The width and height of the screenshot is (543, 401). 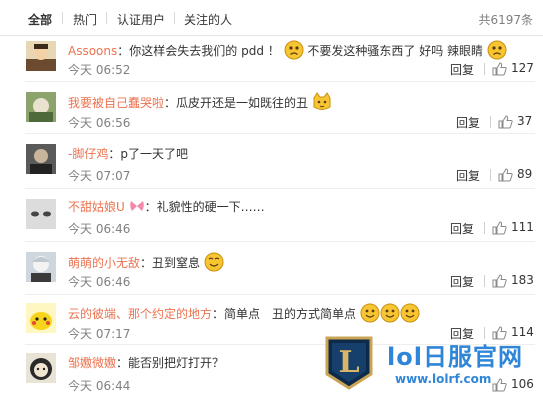 What do you see at coordinates (99, 176) in the screenshot?
I see `comment-timestamp: 今天 07:07` at bounding box center [99, 176].